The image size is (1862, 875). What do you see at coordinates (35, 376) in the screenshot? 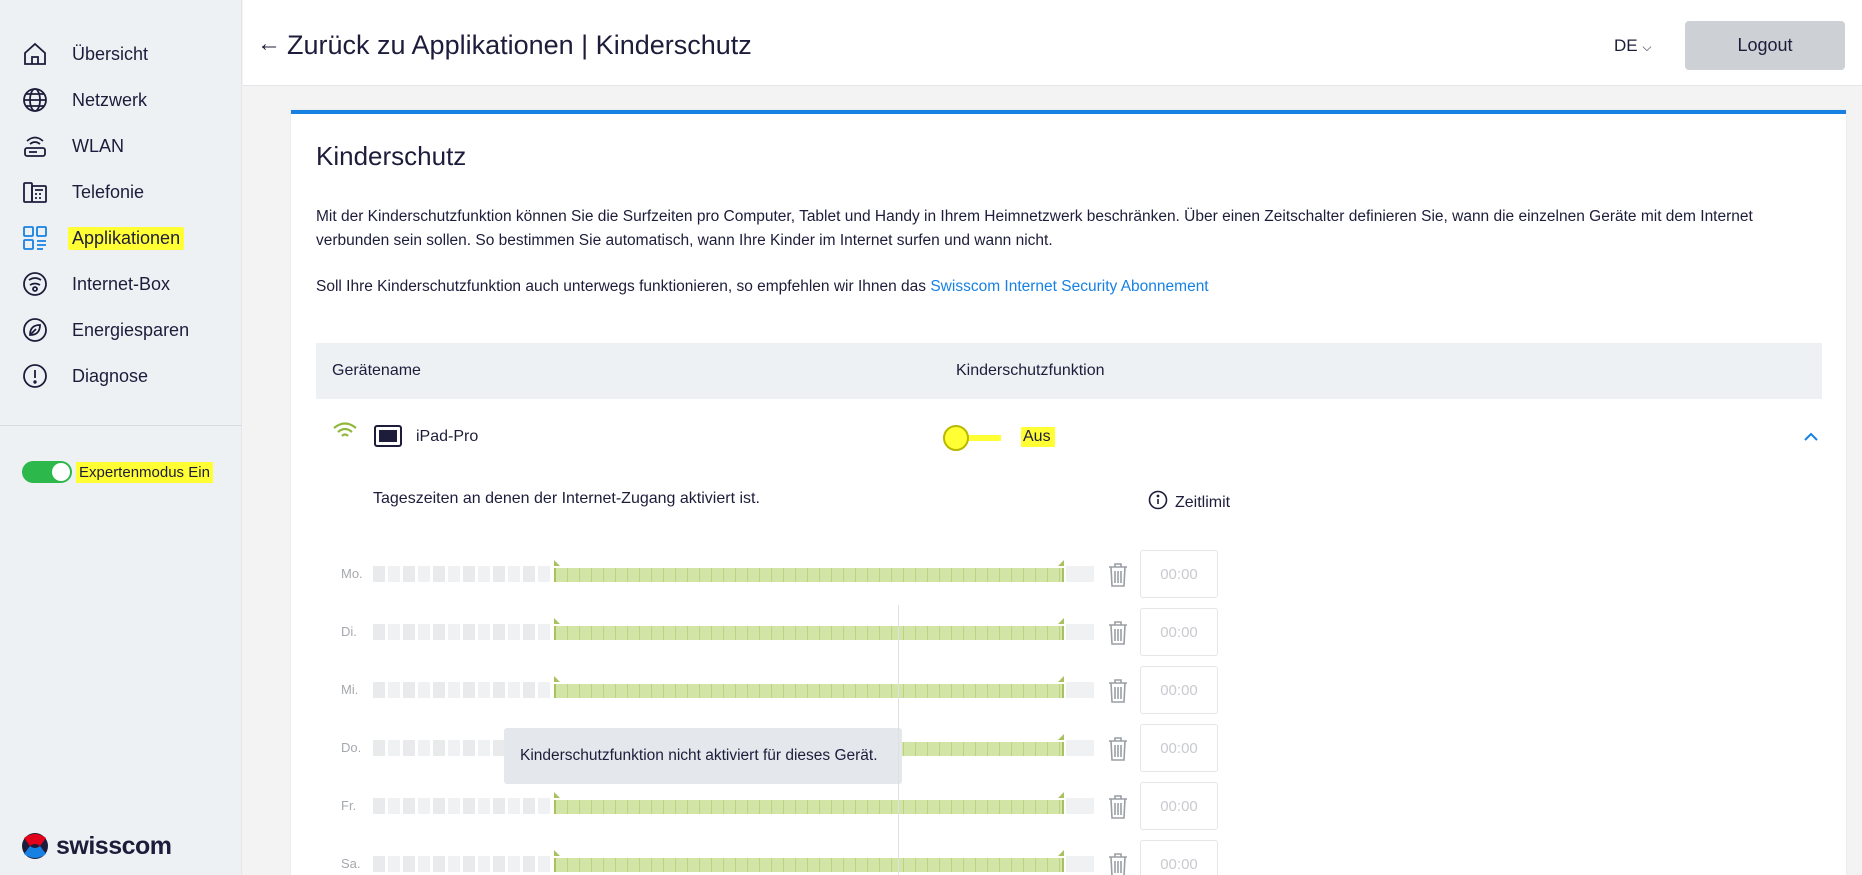
I see `alert-icon` at bounding box center [35, 376].